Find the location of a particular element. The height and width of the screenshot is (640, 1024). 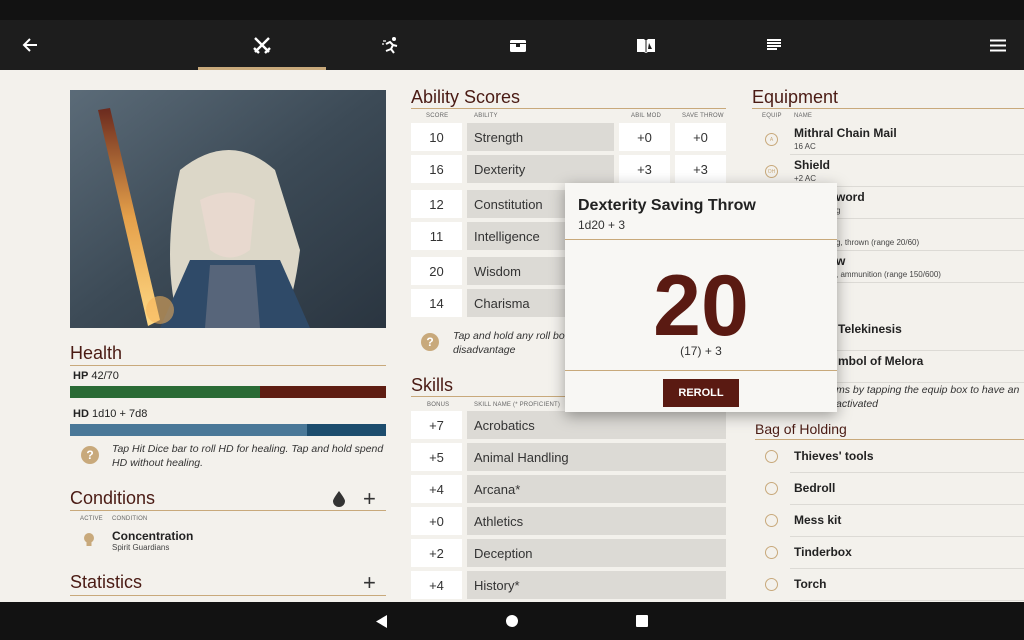

bag-divider is located at coordinates (889, 439).